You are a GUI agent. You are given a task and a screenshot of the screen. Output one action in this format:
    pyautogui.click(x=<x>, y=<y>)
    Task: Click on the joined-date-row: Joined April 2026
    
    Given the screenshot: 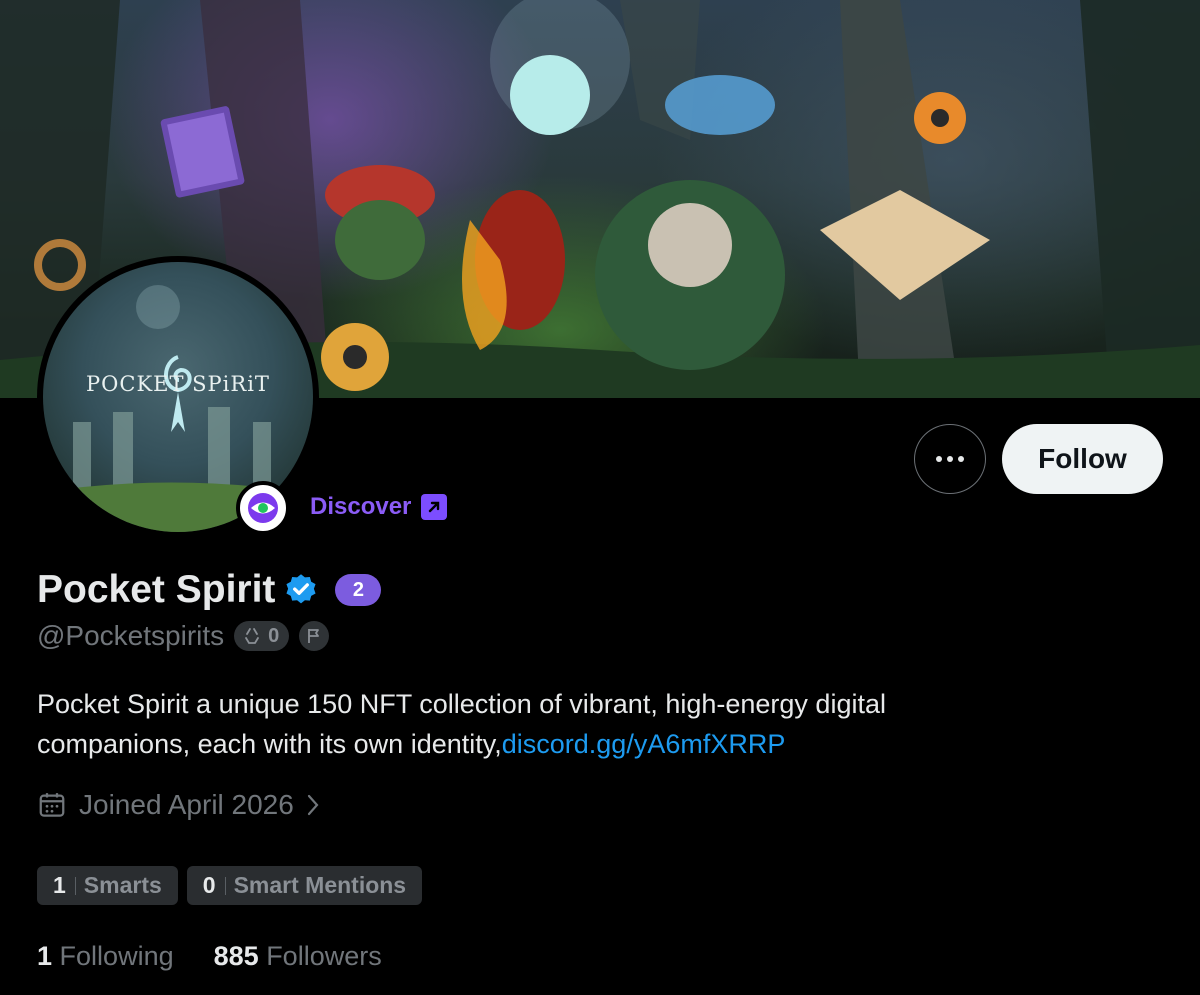 What is the action you would take?
    pyautogui.click(x=178, y=805)
    